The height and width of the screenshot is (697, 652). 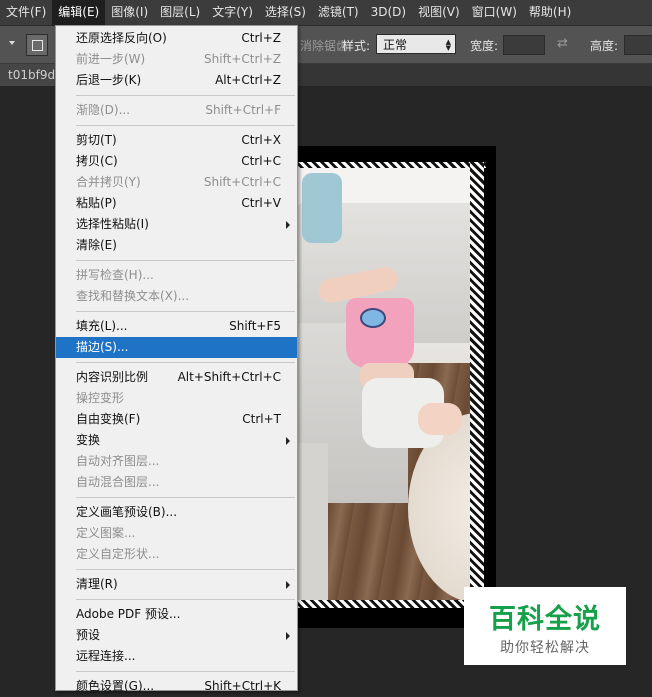 What do you see at coordinates (176, 419) in the screenshot?
I see `menu-item-free-transform: 自由变换(F) Ctrl+T` at bounding box center [176, 419].